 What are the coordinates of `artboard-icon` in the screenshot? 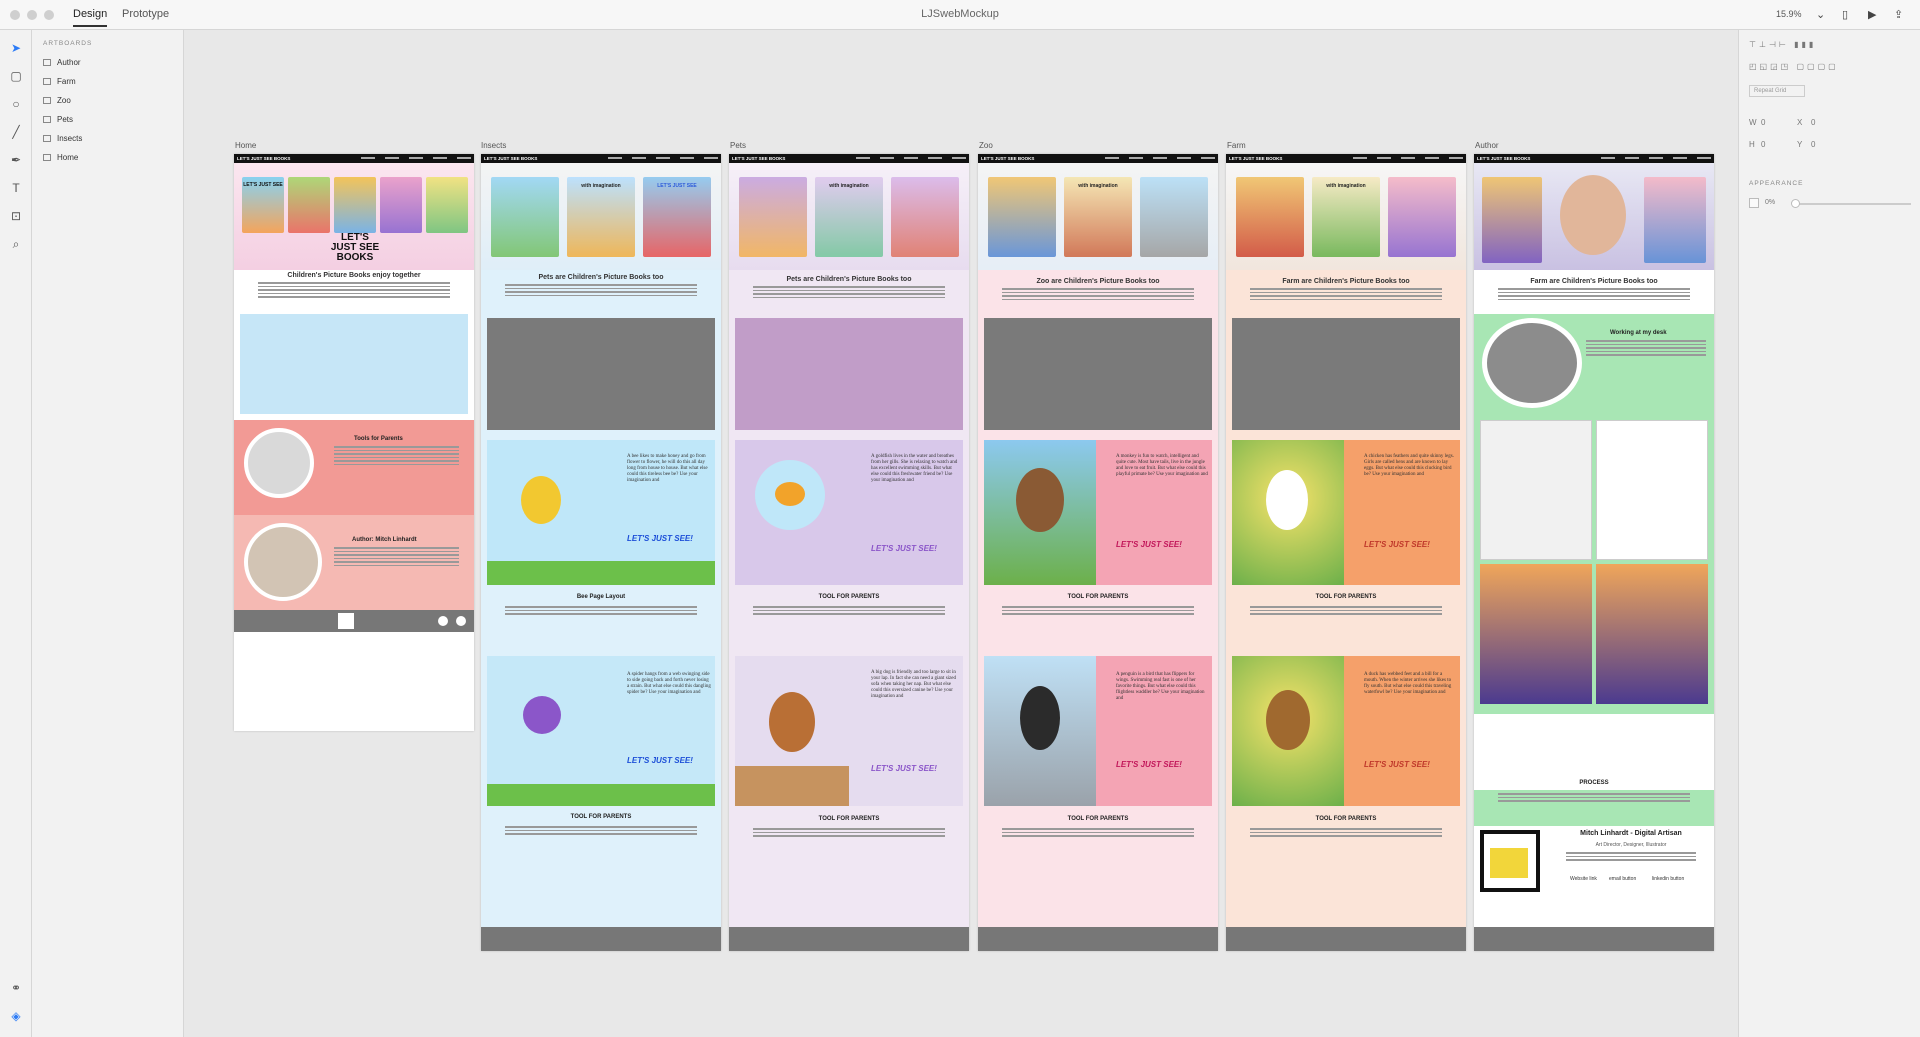 It's located at (47, 157).